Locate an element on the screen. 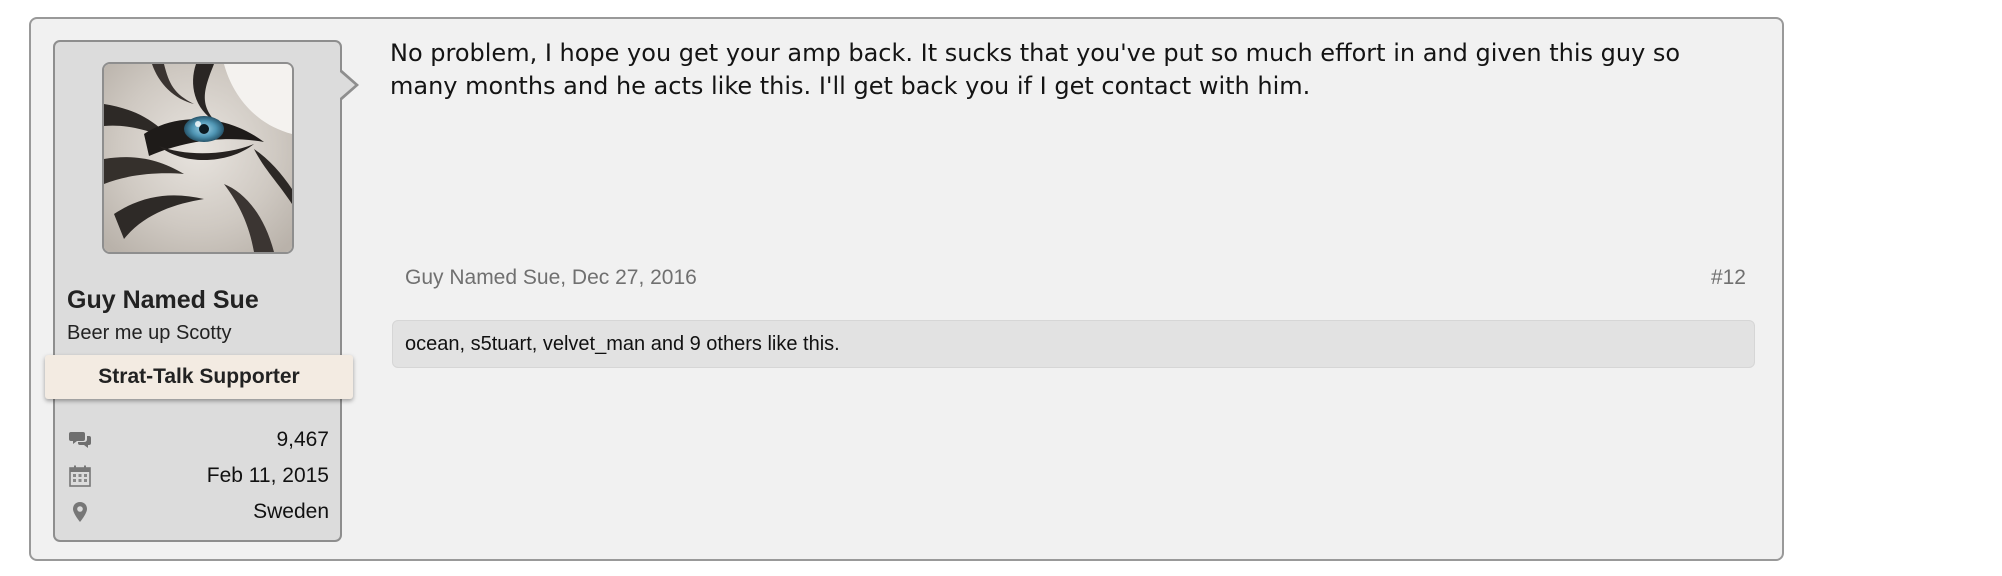 This screenshot has width=2002, height=576. speech-bubbles-icon is located at coordinates (80, 440).